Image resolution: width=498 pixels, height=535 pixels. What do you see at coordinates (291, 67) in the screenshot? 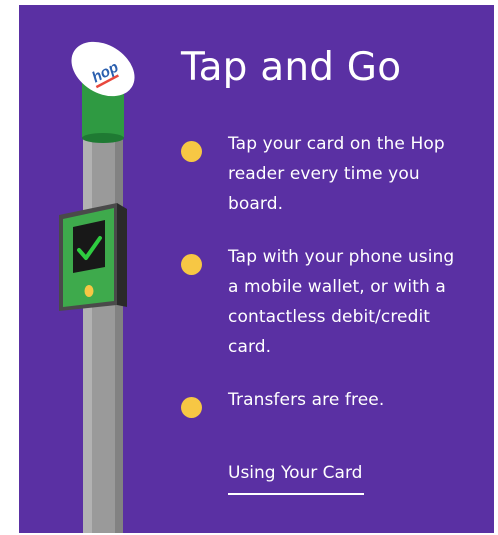
I see `panel-title: Tap and Go` at bounding box center [291, 67].